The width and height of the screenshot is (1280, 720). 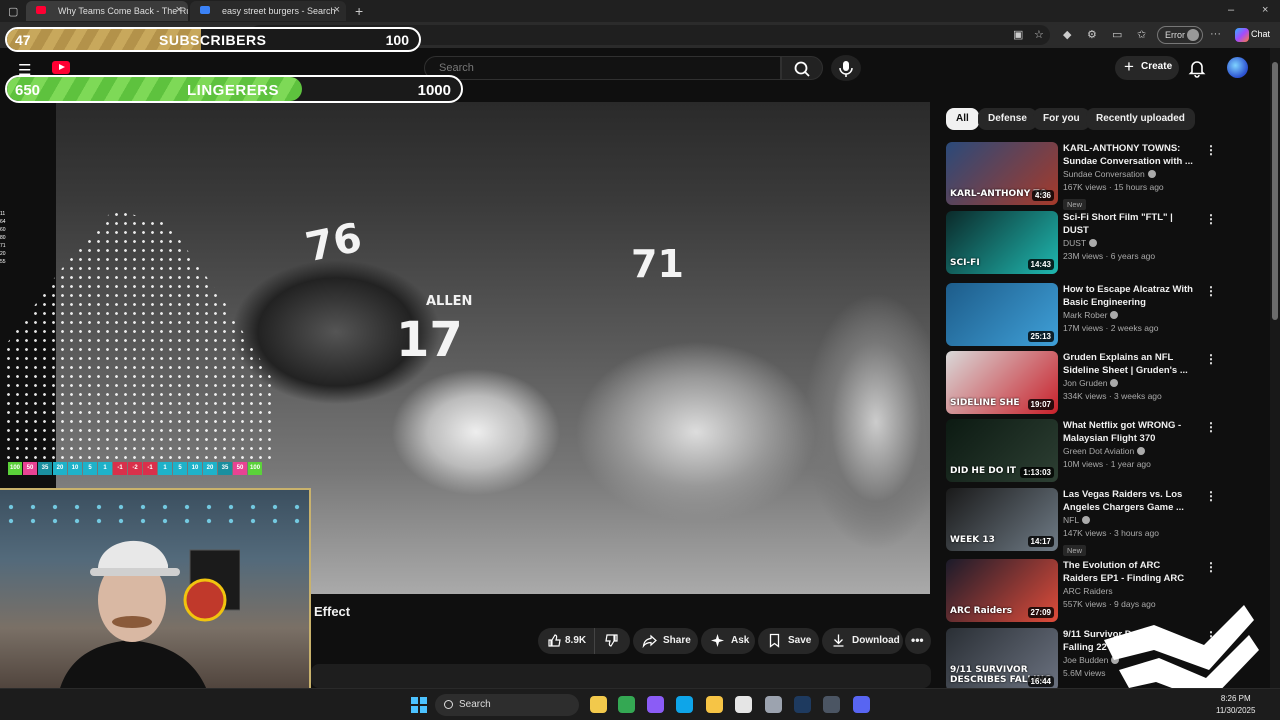 I want to click on notifications-button, so click(x=1197, y=68).